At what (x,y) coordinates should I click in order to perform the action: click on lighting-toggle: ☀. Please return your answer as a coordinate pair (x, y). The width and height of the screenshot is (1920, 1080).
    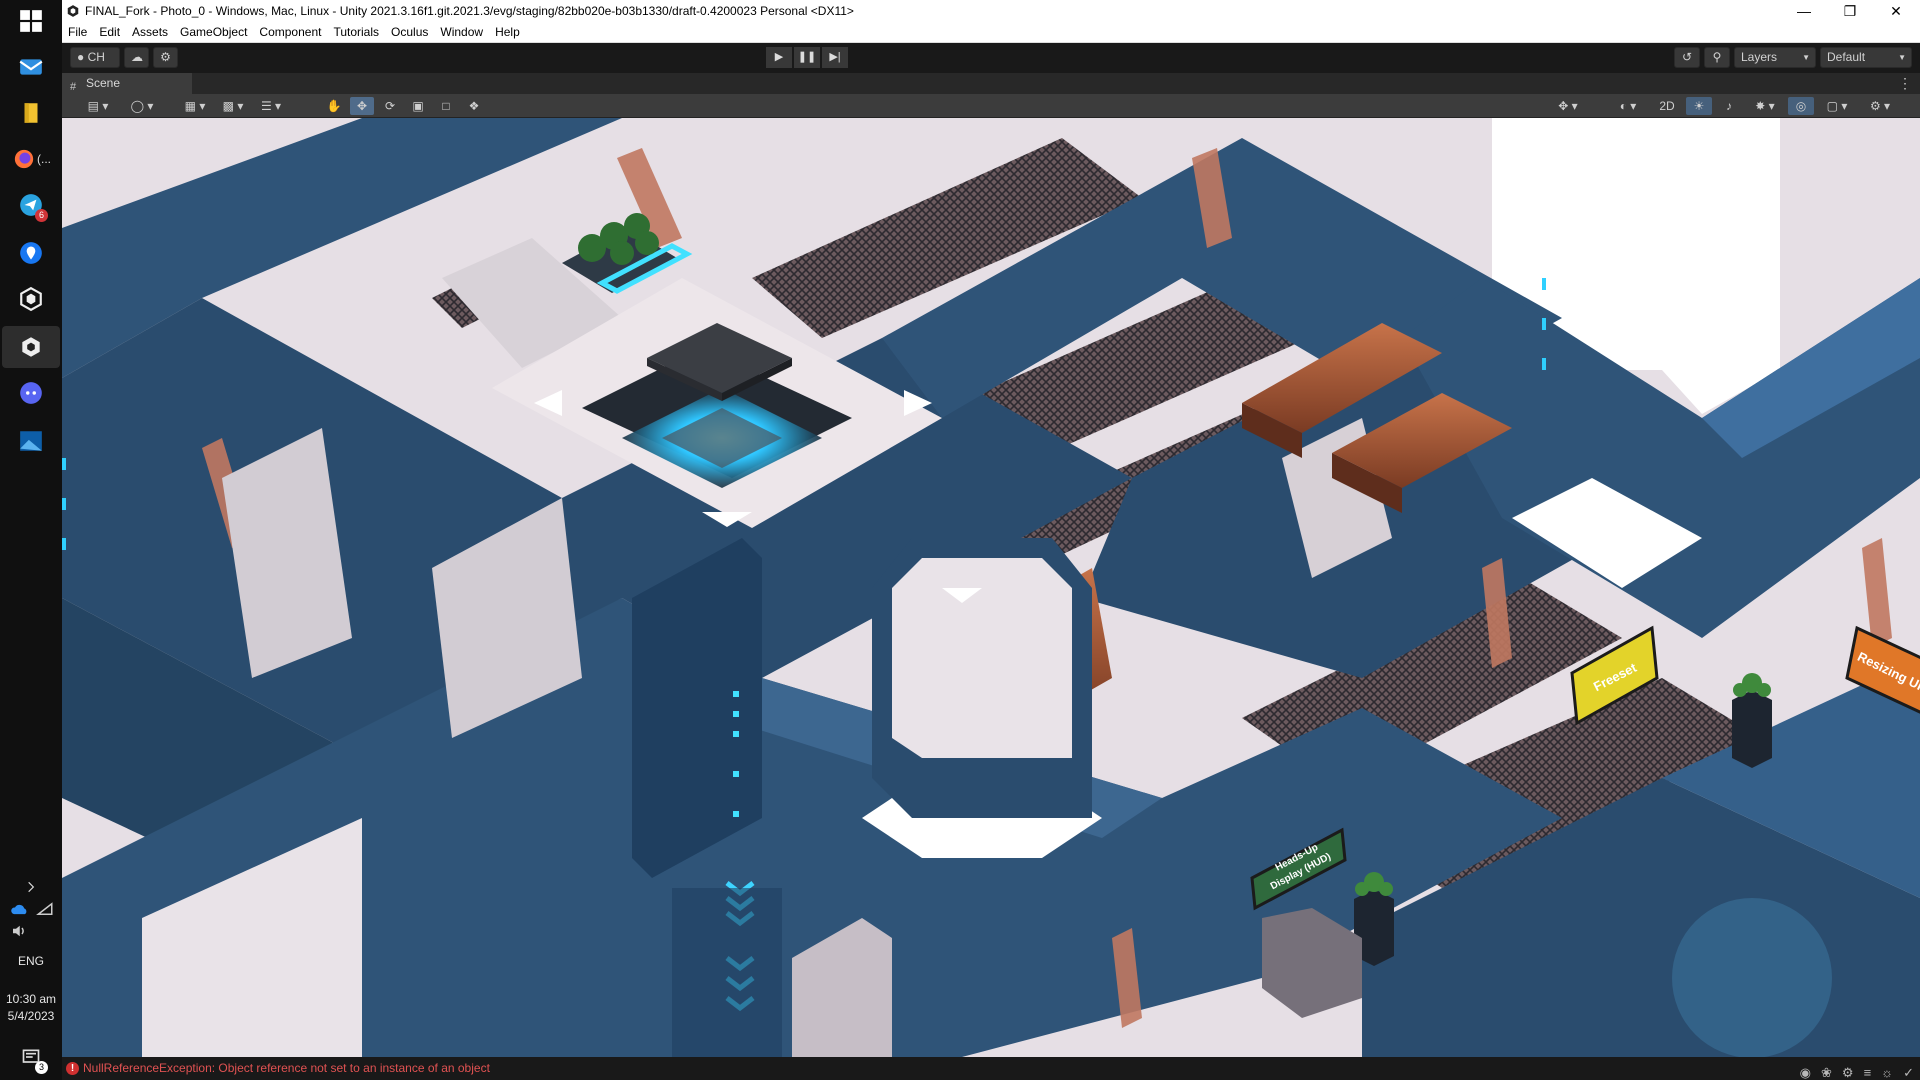
    Looking at the image, I should click on (1699, 106).